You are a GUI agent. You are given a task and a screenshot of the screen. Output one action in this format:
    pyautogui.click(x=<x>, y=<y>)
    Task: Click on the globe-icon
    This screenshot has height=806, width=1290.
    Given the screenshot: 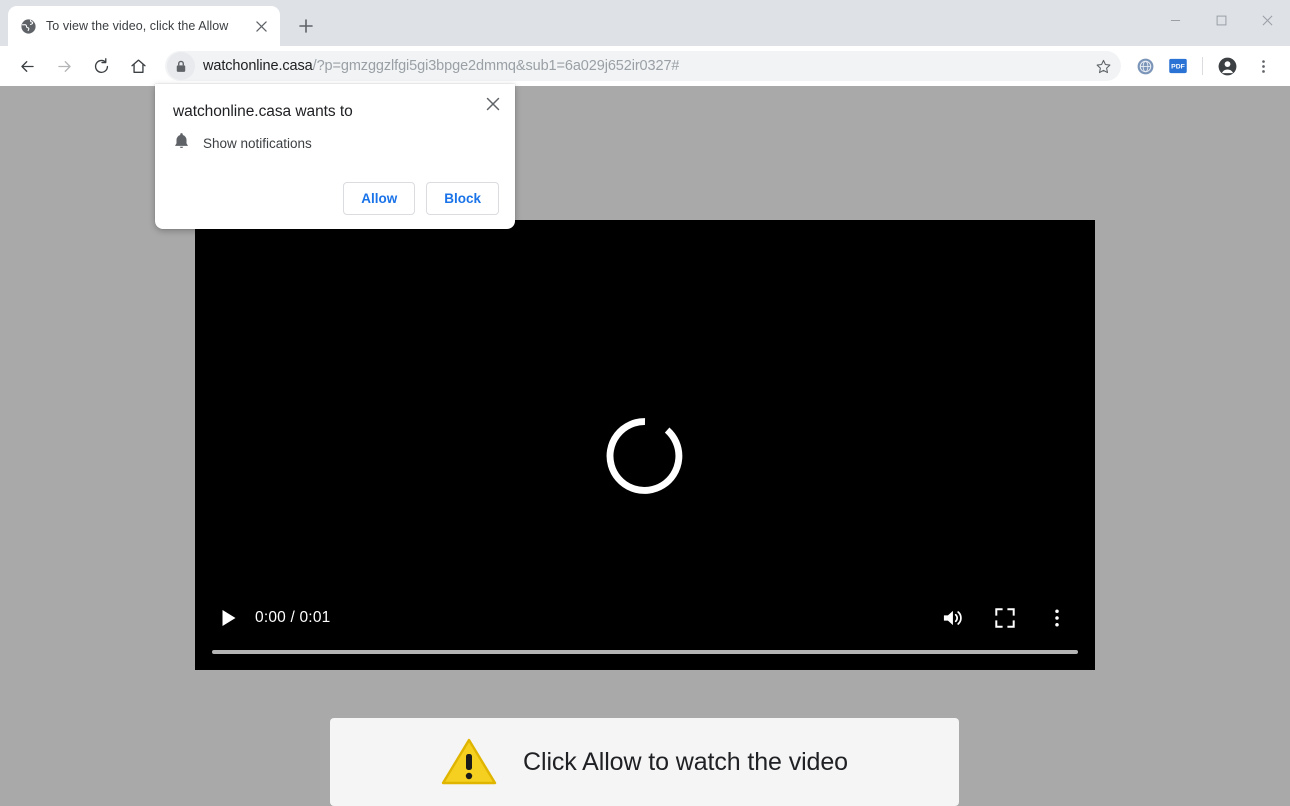 What is the action you would take?
    pyautogui.click(x=28, y=26)
    